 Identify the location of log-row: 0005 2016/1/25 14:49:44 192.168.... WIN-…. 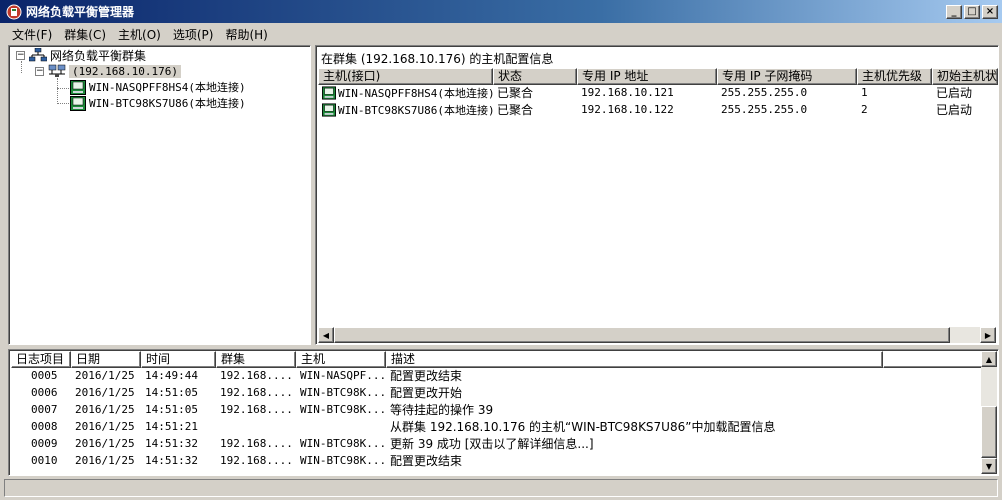
(448, 375).